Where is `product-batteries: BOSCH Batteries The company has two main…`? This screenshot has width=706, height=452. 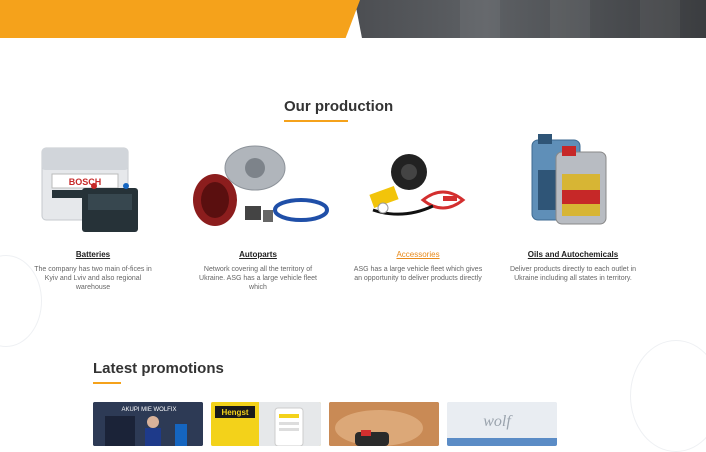
product-batteries: BOSCH Batteries The company has two main… is located at coordinates (93, 211).